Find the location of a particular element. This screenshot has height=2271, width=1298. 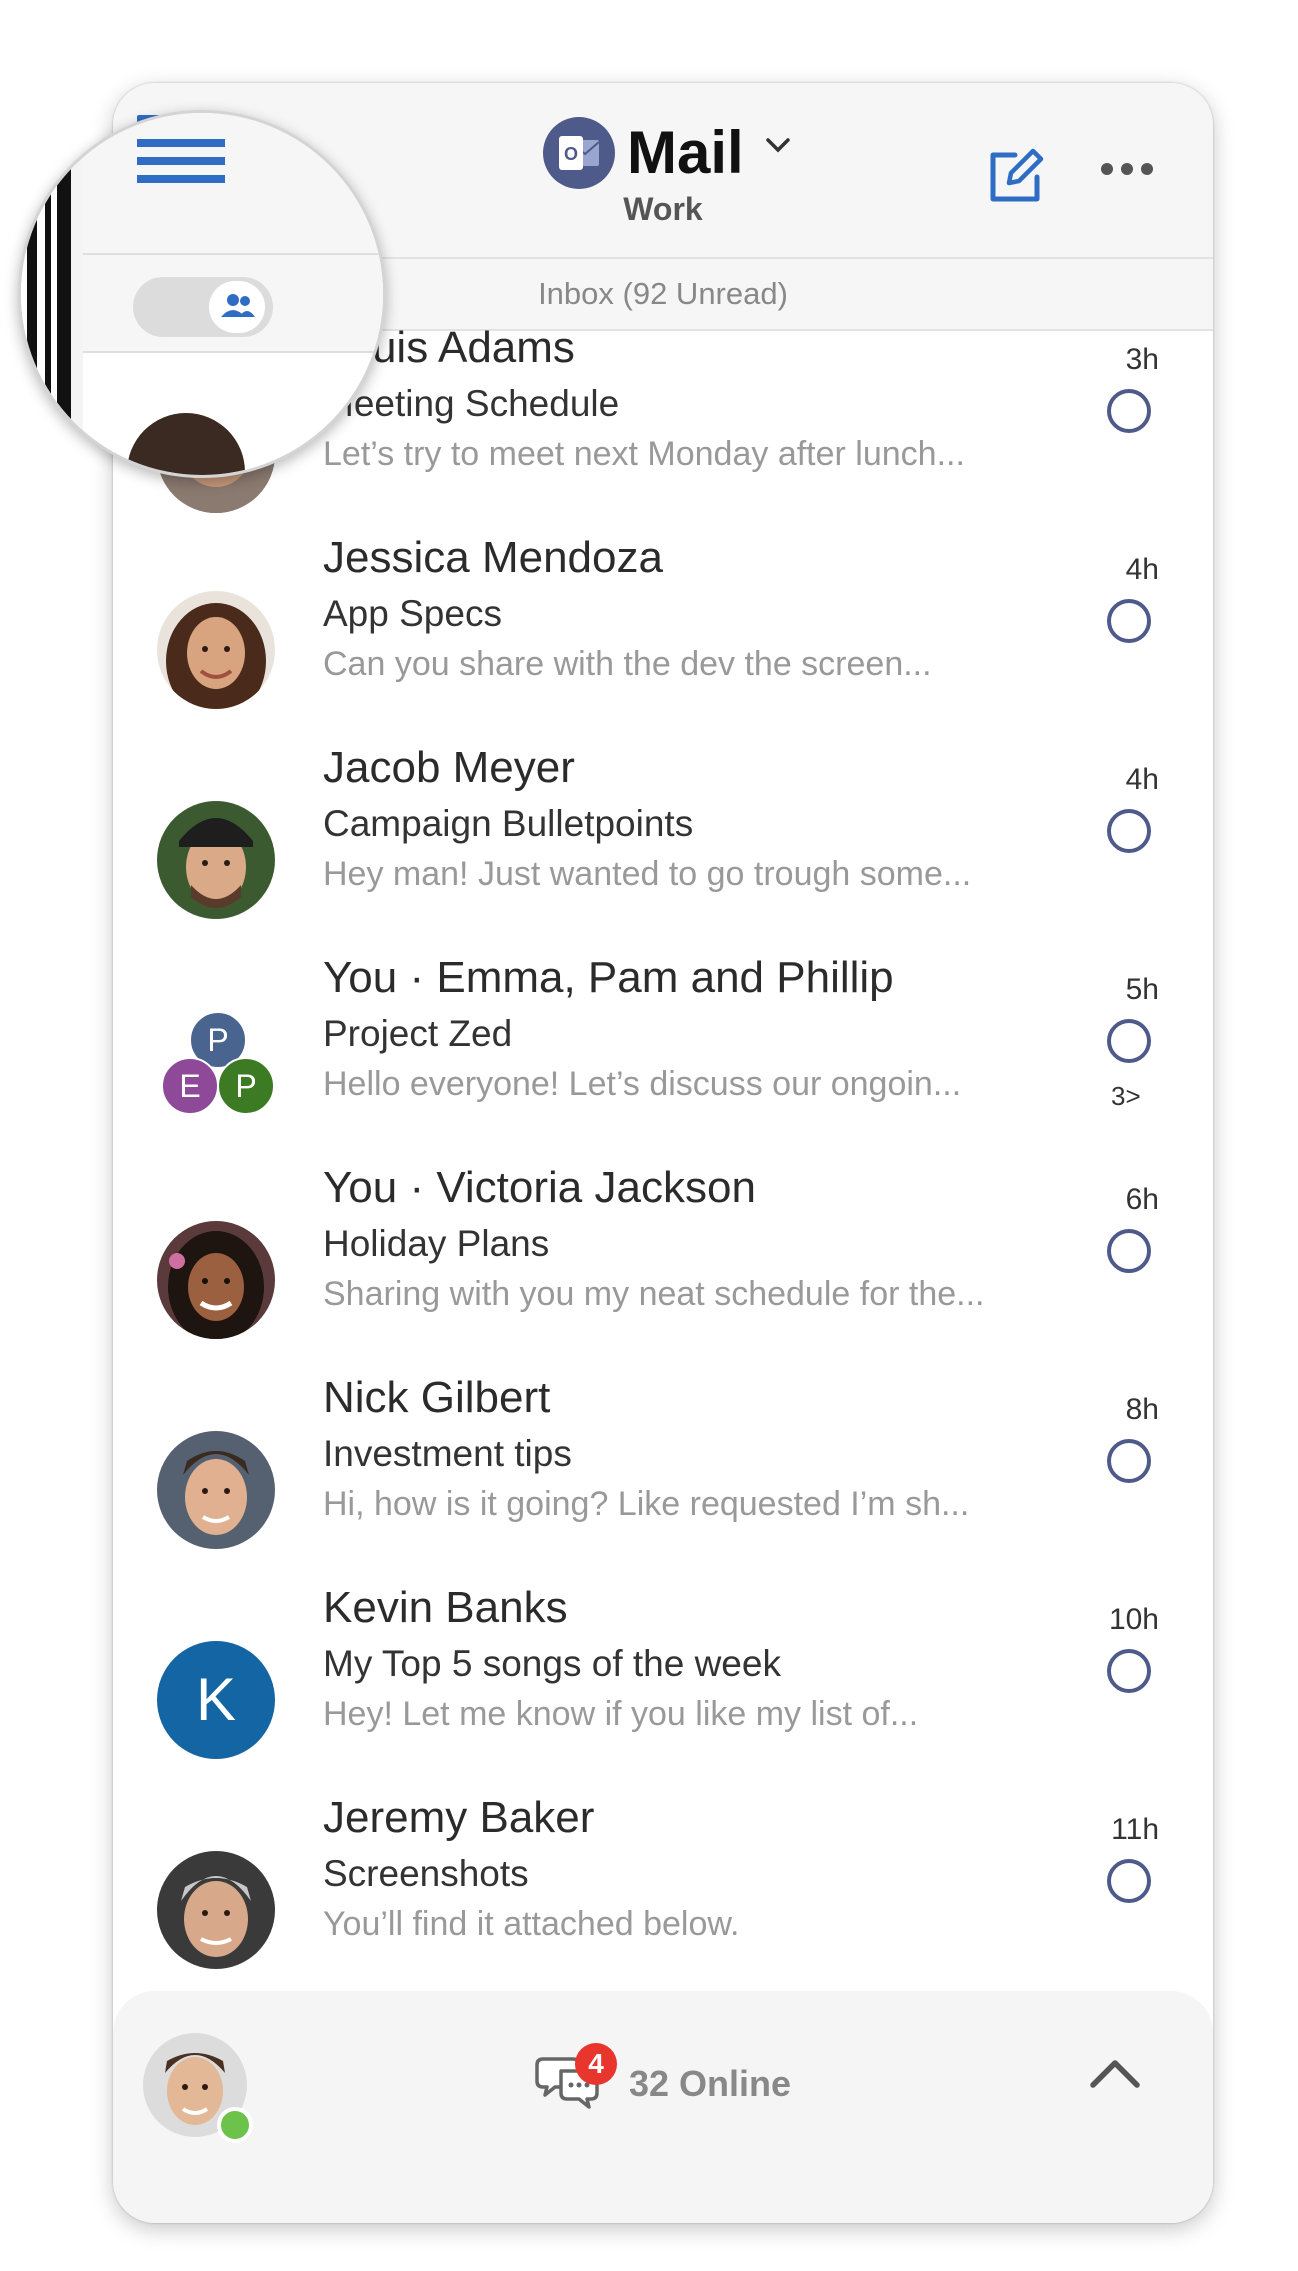

avatar: K is located at coordinates (216, 1700).